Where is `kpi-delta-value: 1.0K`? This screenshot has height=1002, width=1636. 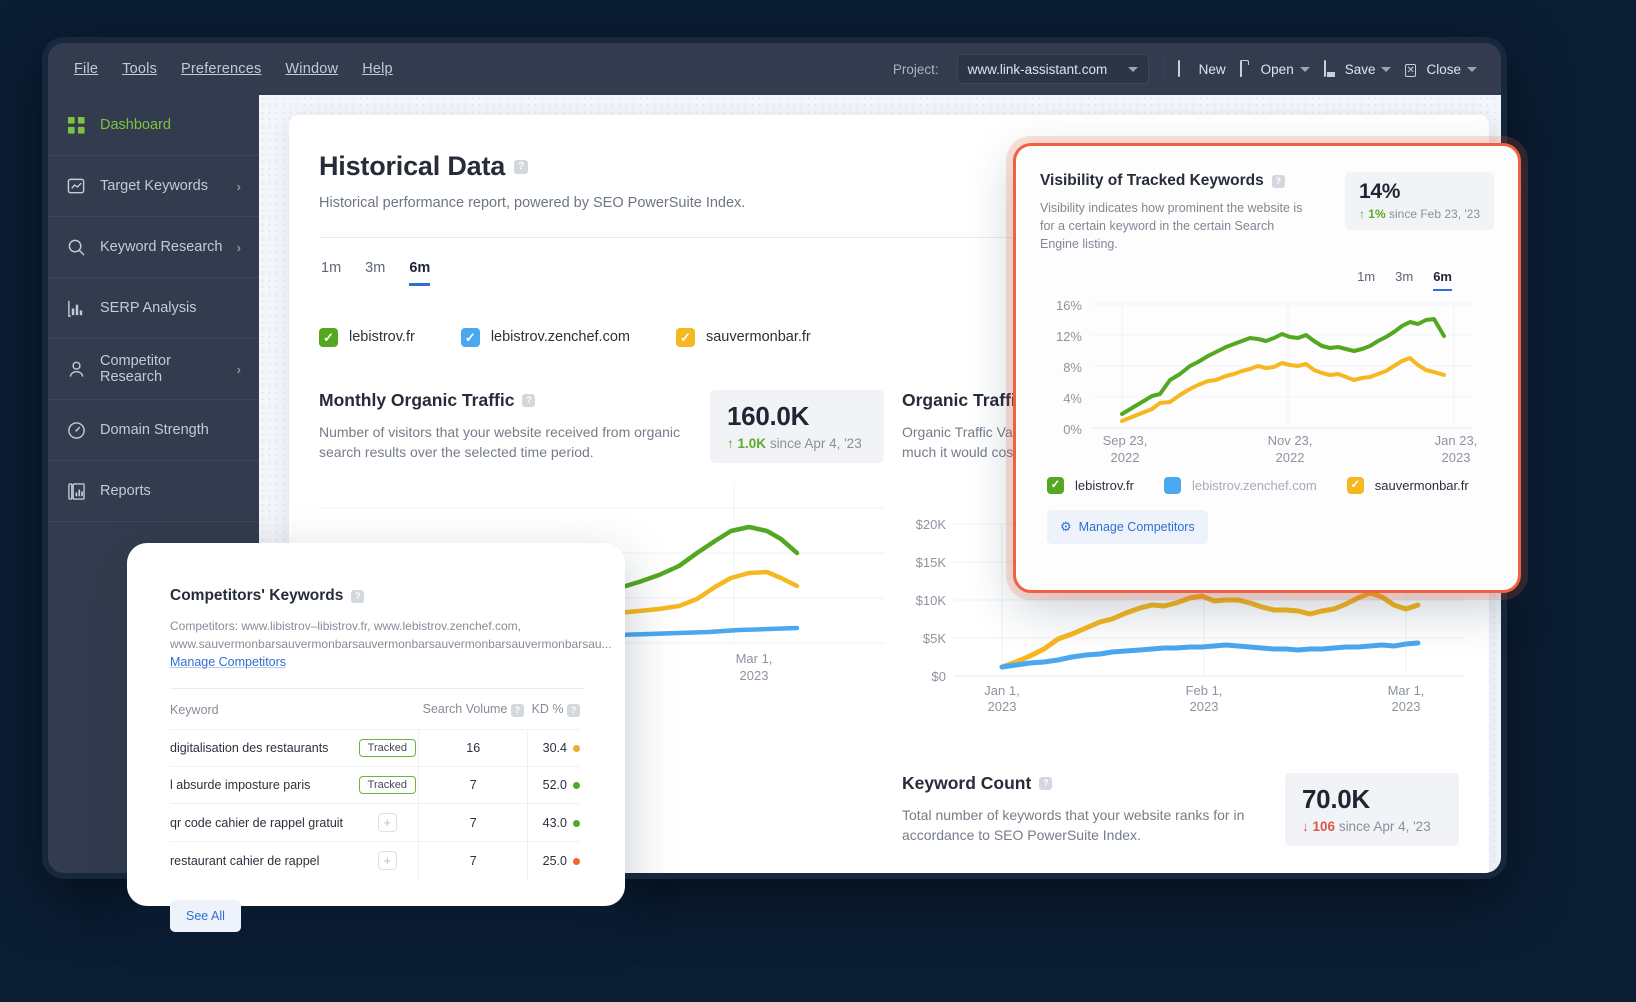 kpi-delta-value: 1.0K is located at coordinates (752, 443).